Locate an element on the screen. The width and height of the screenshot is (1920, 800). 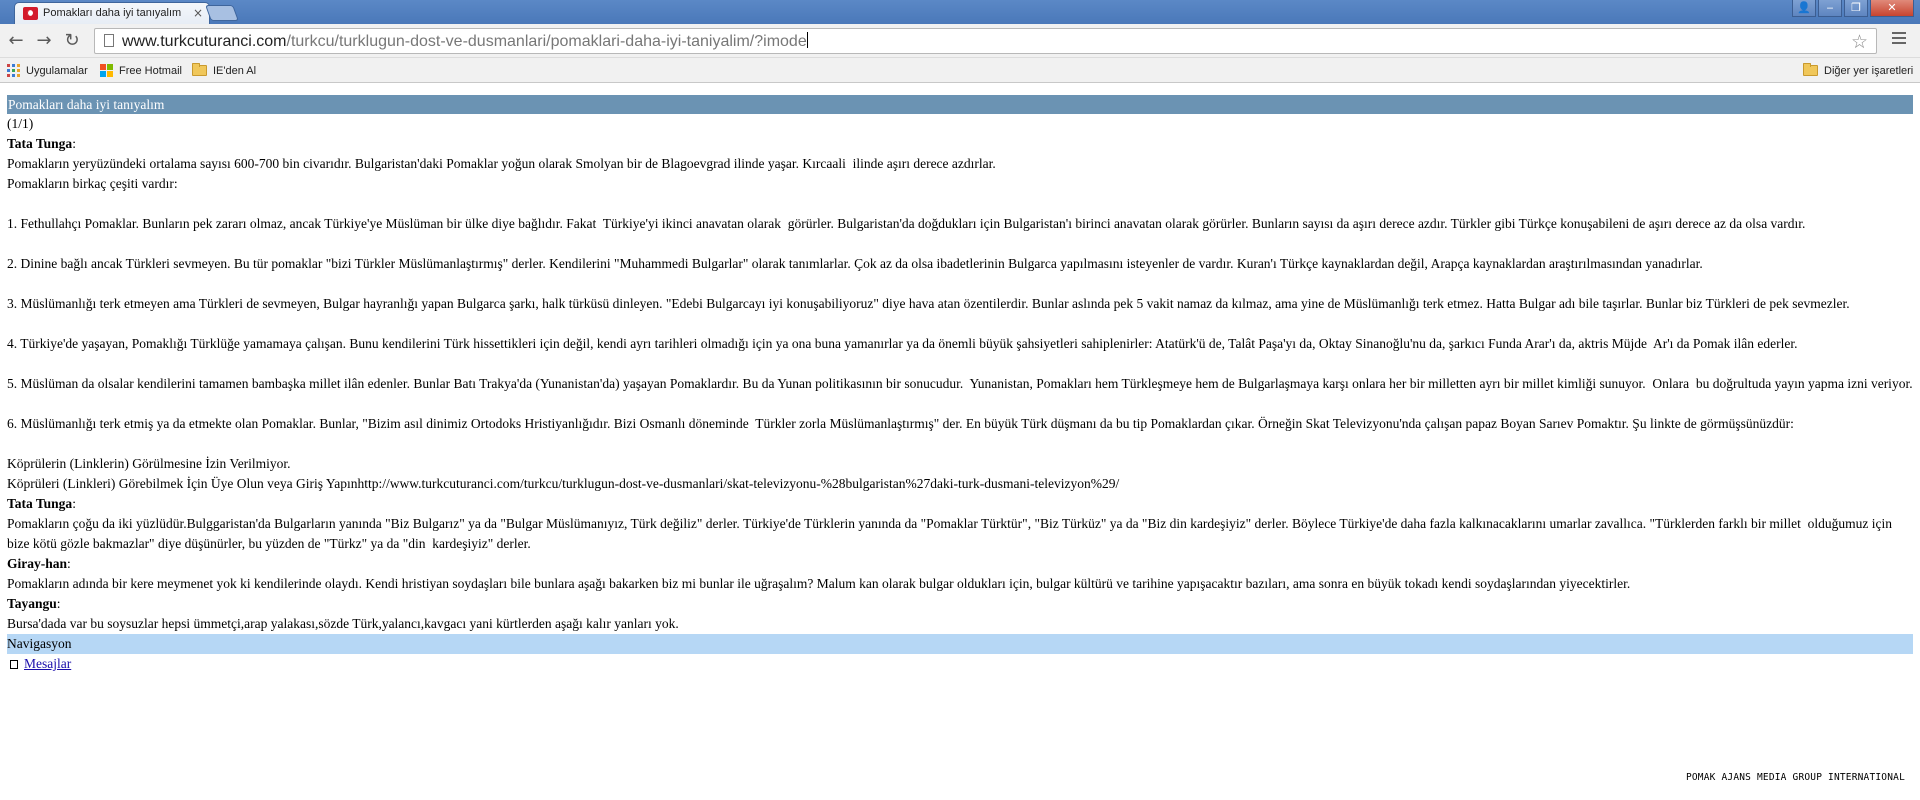
tab-title: Pomakları daha iyi tanıyalım is located at coordinates (112, 13).